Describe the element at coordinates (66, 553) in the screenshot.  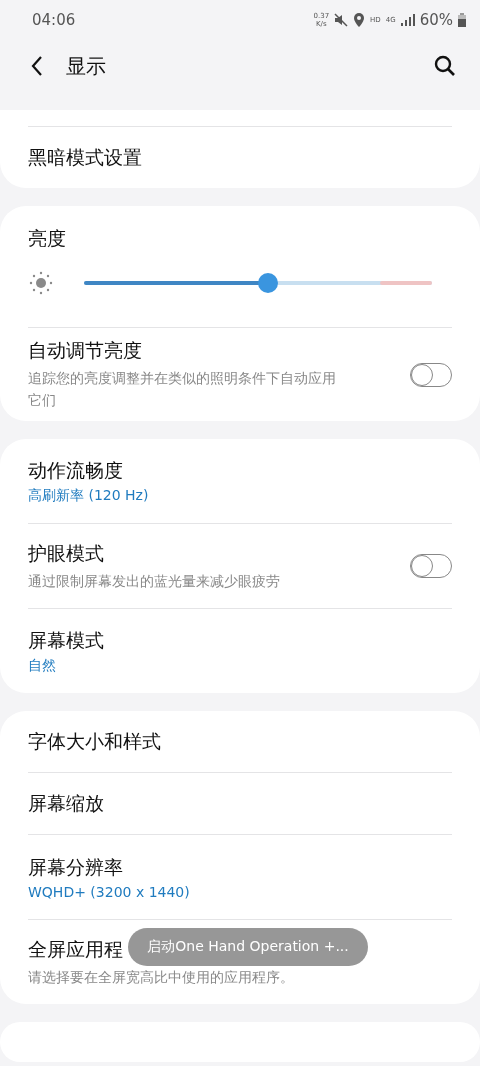
I see `setting-title: 护眼模式` at that location.